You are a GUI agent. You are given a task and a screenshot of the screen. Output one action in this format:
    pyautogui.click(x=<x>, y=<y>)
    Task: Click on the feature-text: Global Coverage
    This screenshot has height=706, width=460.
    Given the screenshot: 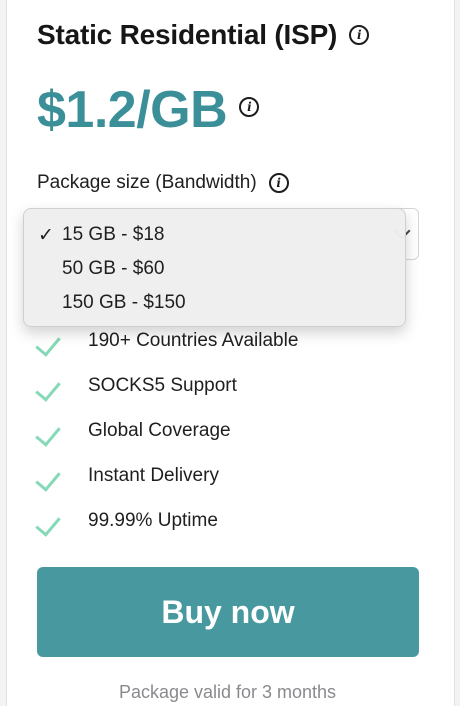 What is the action you would take?
    pyautogui.click(x=159, y=430)
    